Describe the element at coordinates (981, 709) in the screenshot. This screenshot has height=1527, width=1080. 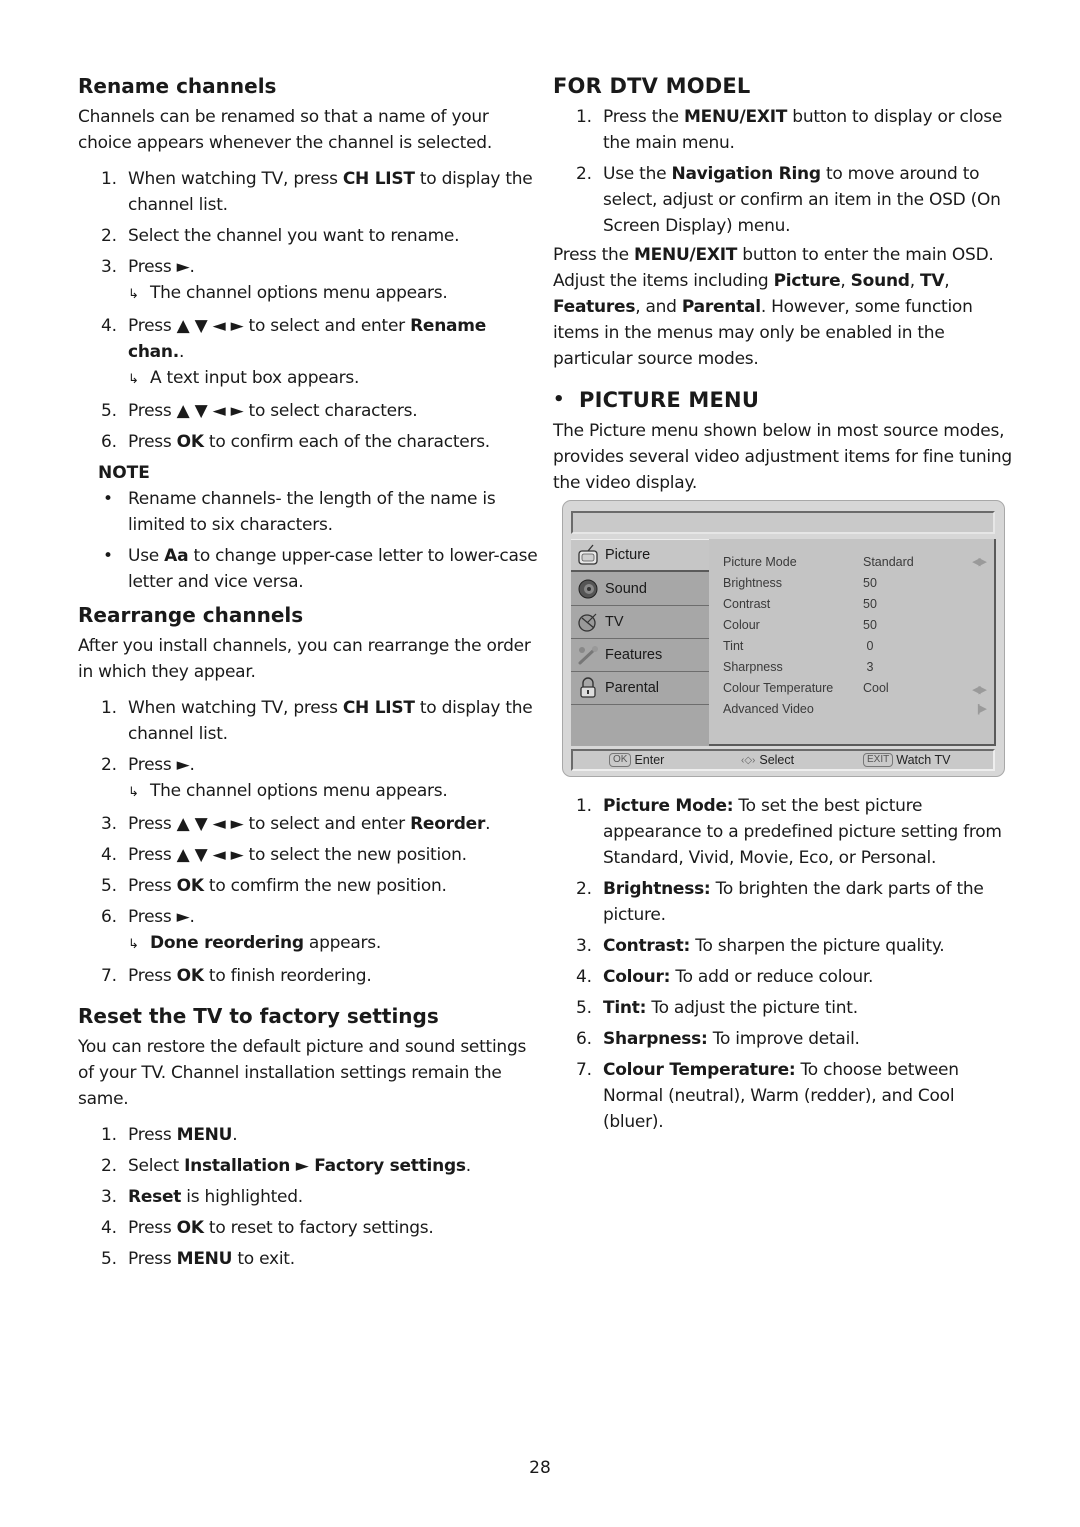
I see `enter-submenu-icon: ||▶` at that location.